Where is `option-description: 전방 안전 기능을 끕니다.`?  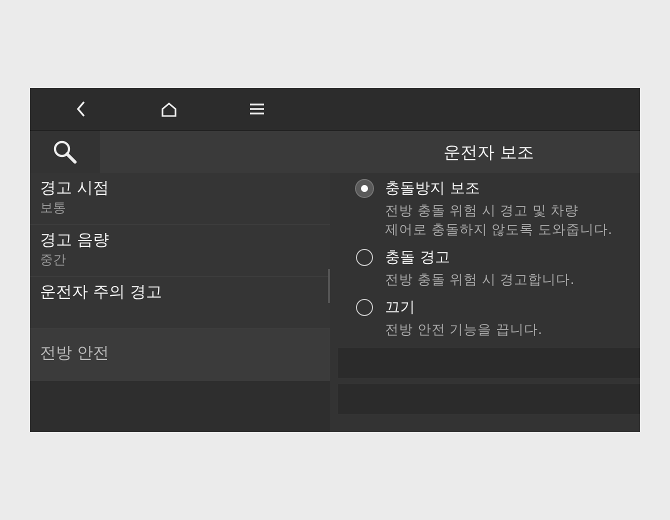 option-description: 전방 안전 기능을 끕니다. is located at coordinates (464, 330).